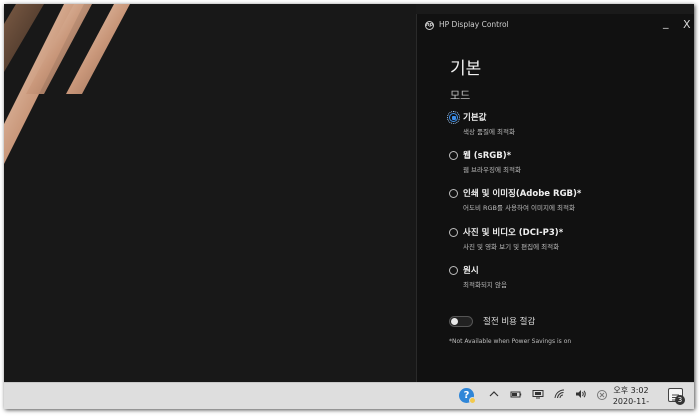 The height and width of the screenshot is (416, 700). What do you see at coordinates (466, 69) in the screenshot?
I see `page-title: 기본` at bounding box center [466, 69].